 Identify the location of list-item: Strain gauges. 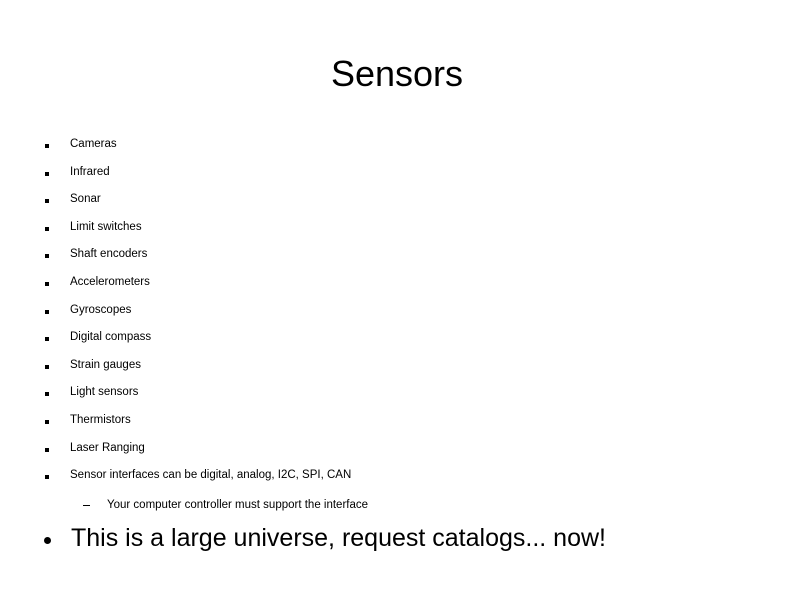
(397, 370).